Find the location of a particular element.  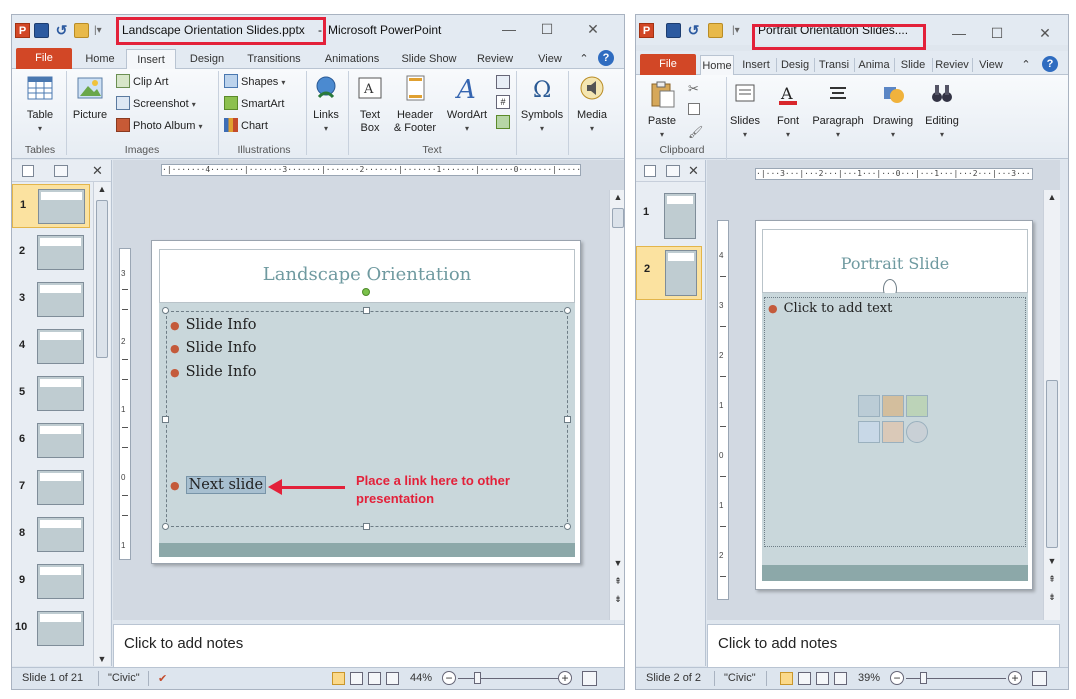

editing-button: Editing ▾ is located at coordinates (942, 110).